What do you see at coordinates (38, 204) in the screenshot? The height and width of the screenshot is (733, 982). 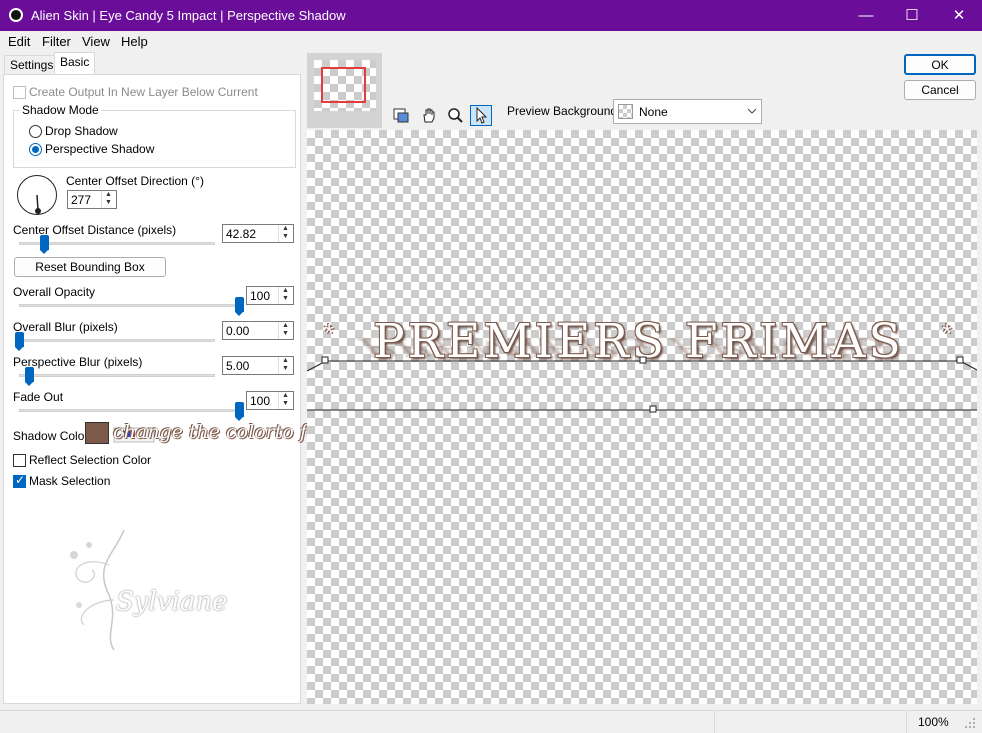 I see `dial-needle-icon` at bounding box center [38, 204].